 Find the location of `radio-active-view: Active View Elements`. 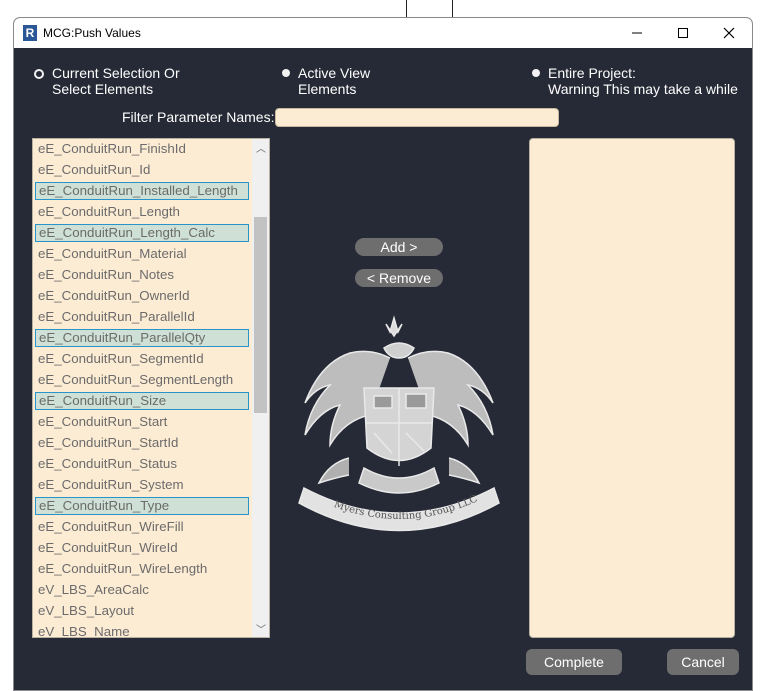

radio-active-view: Active View Elements is located at coordinates (326, 81).